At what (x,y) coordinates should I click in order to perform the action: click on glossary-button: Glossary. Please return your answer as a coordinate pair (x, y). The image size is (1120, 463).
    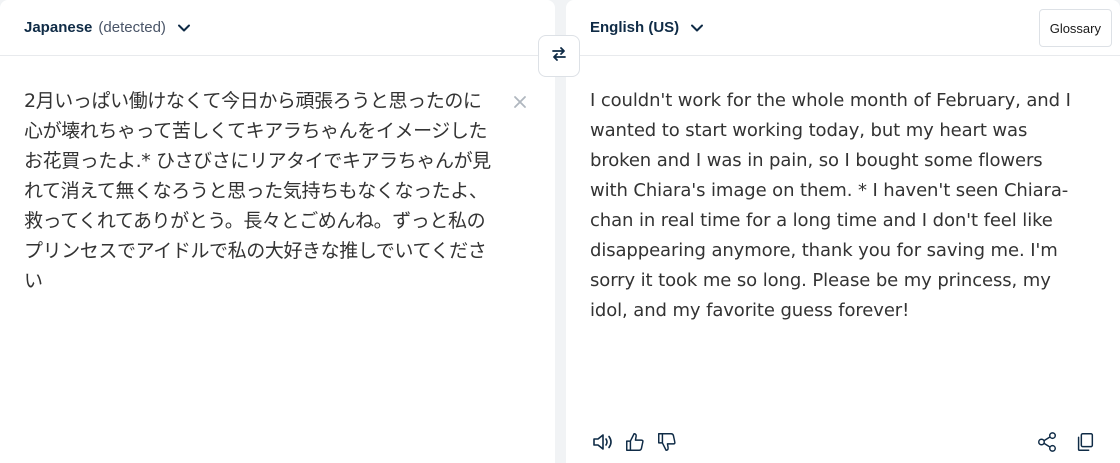
    Looking at the image, I should click on (1075, 28).